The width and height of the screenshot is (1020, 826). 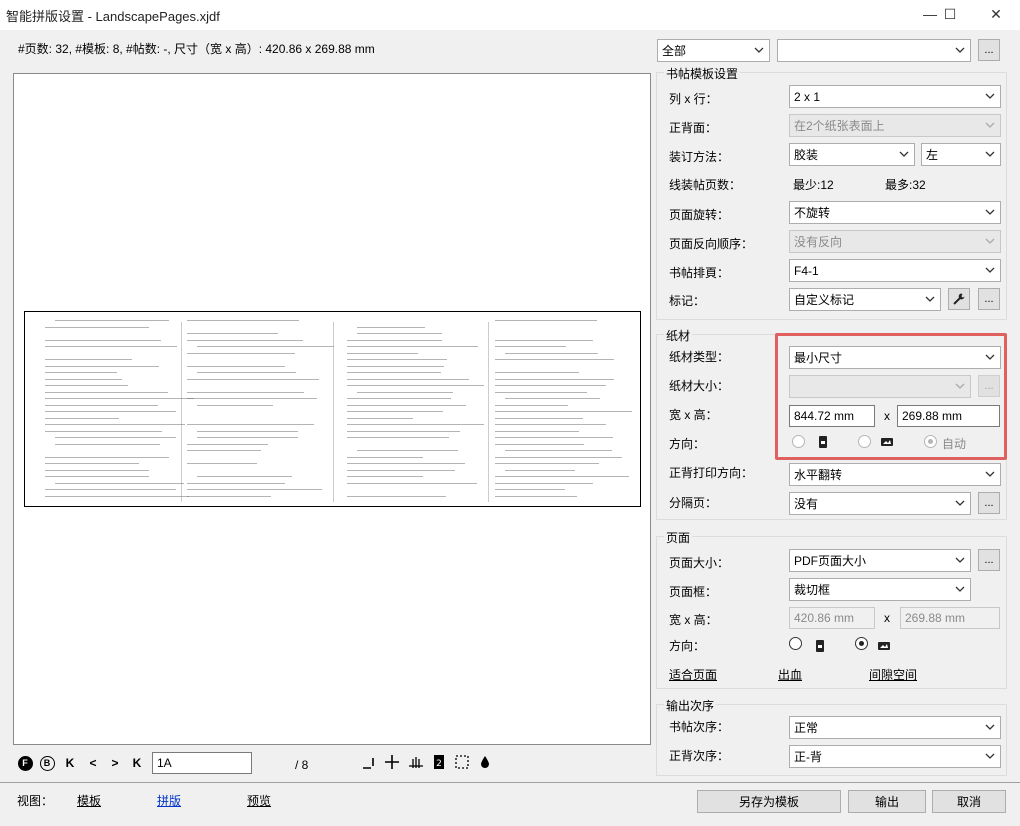 I want to click on sides-label: 正背面：, so click(x=693, y=128).